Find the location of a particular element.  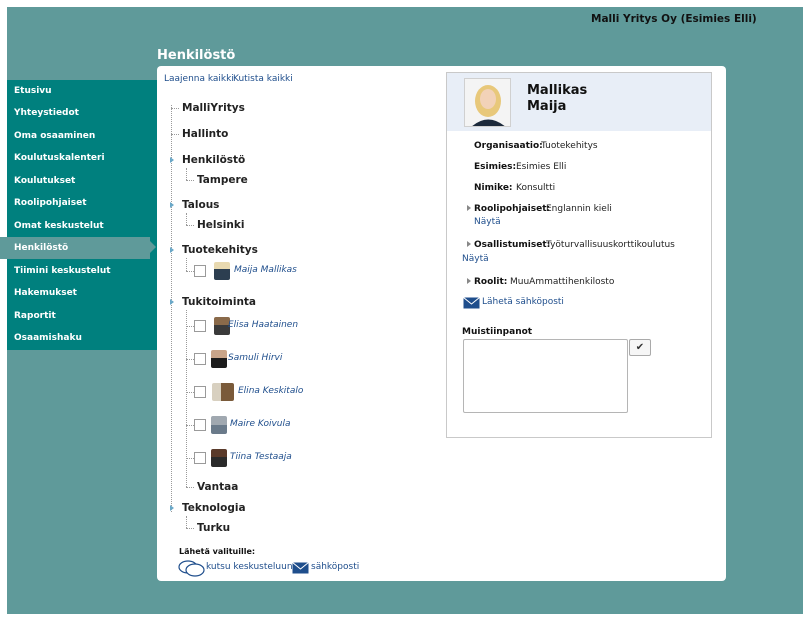

page-title: Henkilöstö is located at coordinates (196, 55).